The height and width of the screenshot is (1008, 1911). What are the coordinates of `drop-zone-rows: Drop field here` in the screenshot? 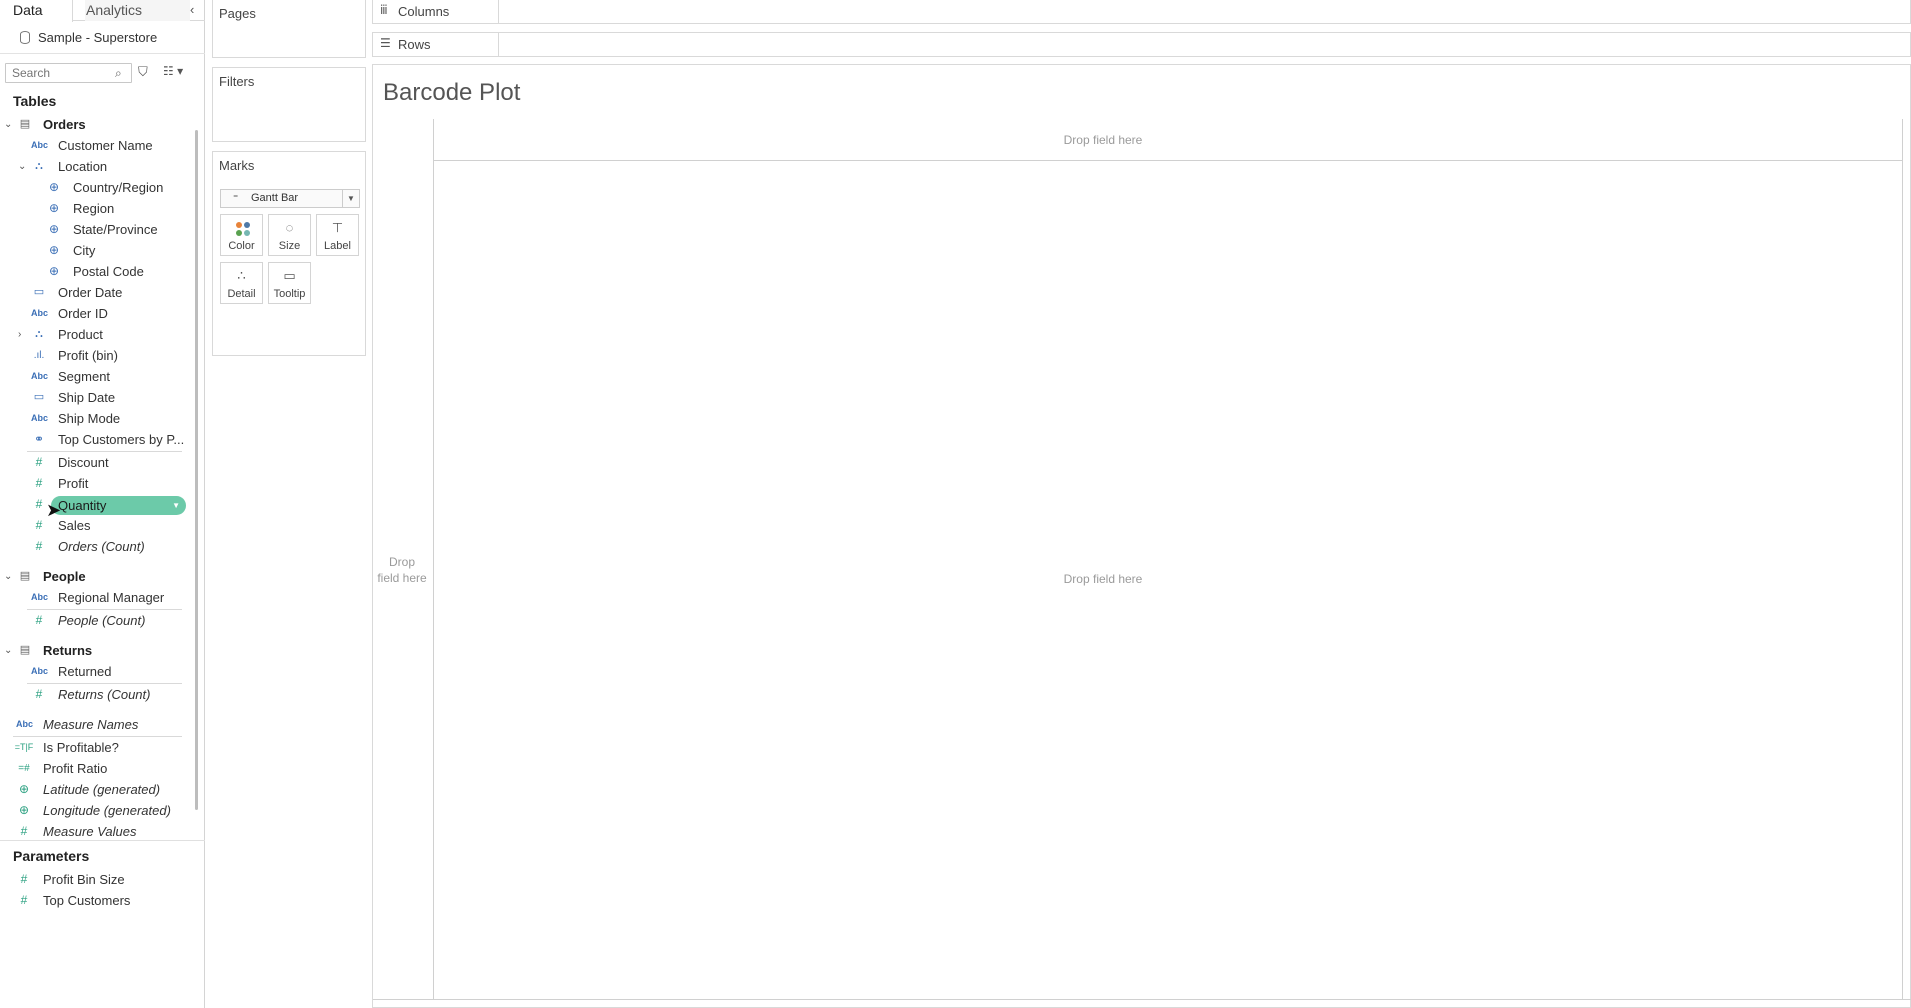 It's located at (402, 570).